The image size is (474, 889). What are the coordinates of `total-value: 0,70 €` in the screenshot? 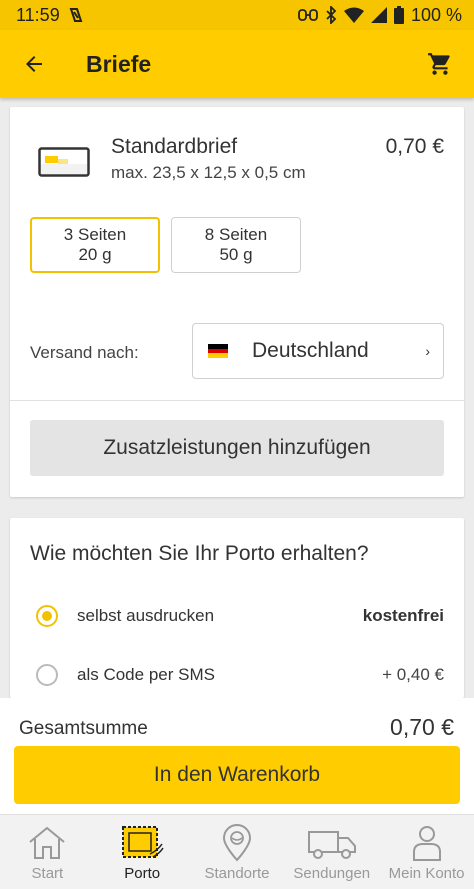 It's located at (422, 727).